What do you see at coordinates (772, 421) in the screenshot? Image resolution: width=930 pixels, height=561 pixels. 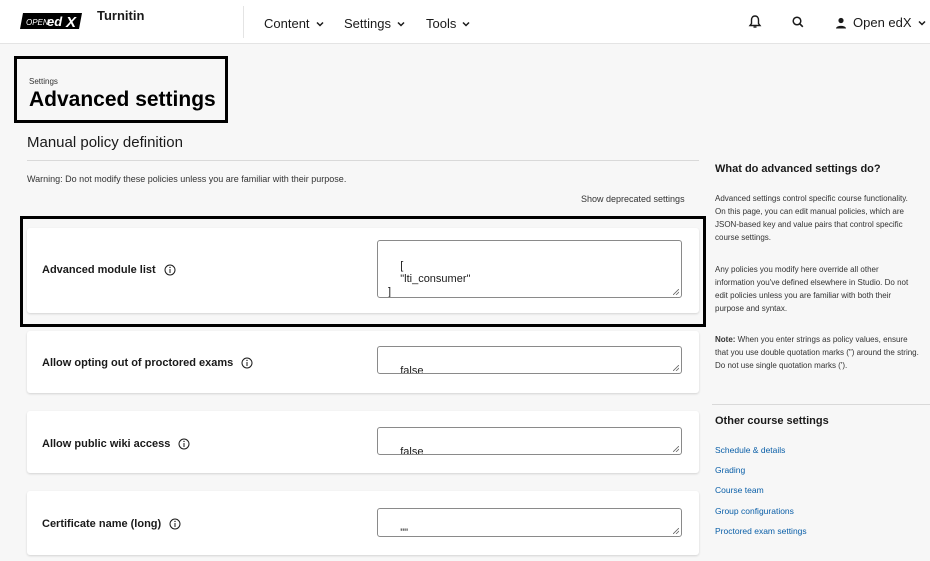 I see `sidebar-heading-other: Other course settings` at bounding box center [772, 421].